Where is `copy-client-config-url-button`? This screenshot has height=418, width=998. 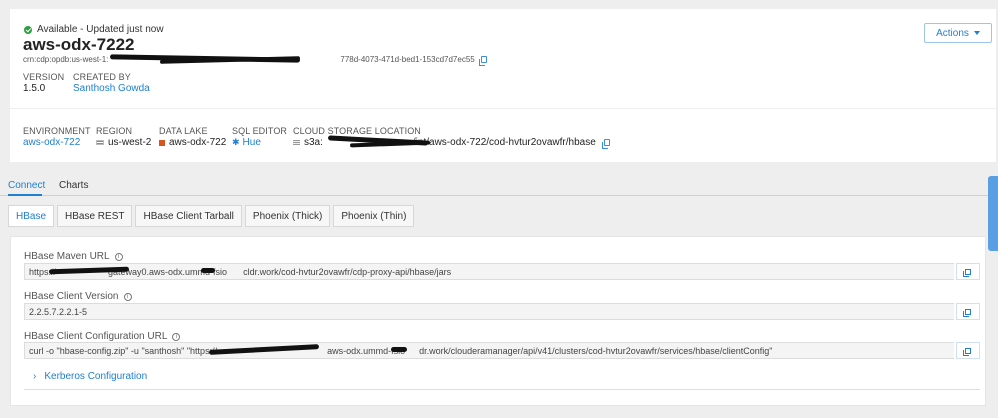
copy-client-config-url-button is located at coordinates (968, 350).